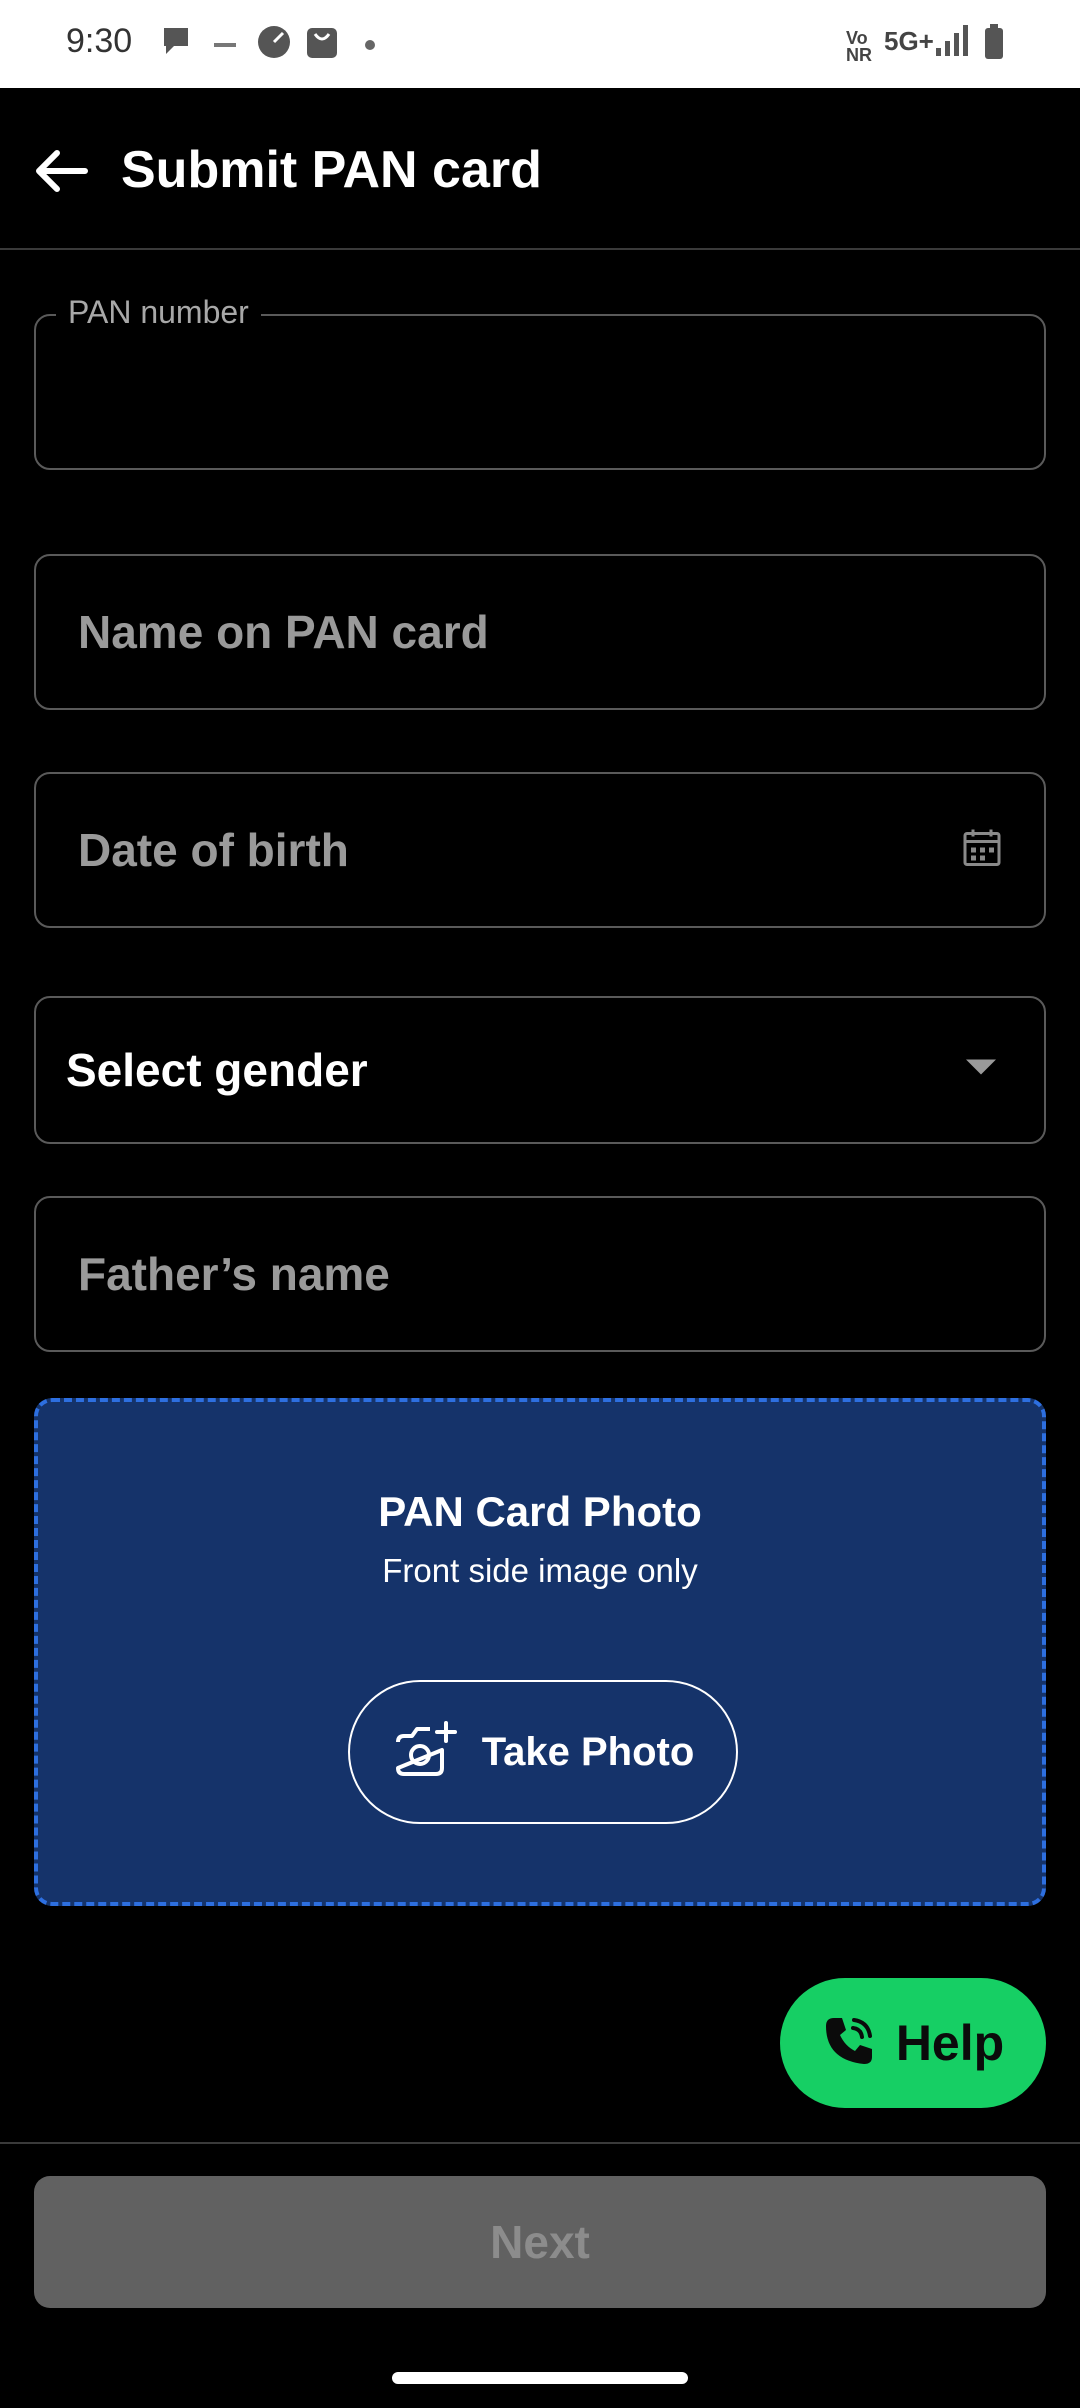 The height and width of the screenshot is (2408, 1080). What do you see at coordinates (331, 170) in the screenshot?
I see `page-title: Submit PAN card` at bounding box center [331, 170].